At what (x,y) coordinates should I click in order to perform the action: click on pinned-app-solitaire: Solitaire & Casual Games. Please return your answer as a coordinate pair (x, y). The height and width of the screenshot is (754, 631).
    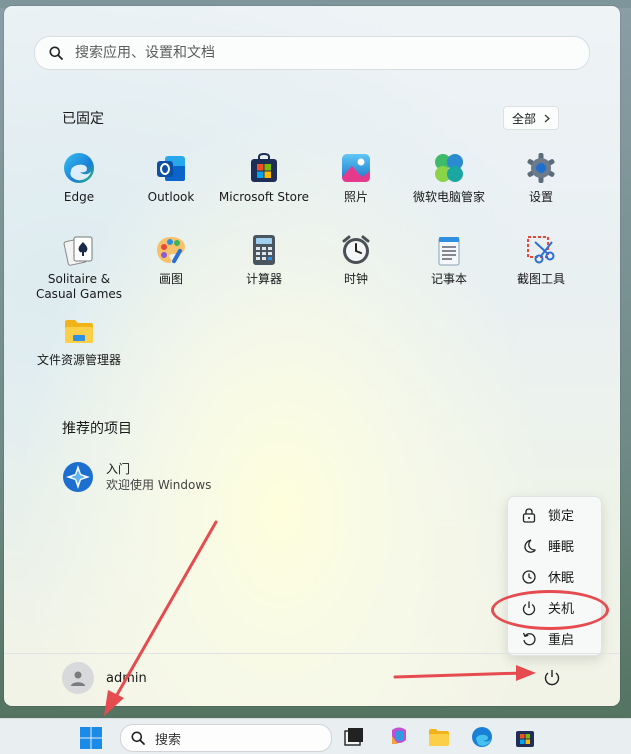
    Looking at the image, I should click on (79, 268).